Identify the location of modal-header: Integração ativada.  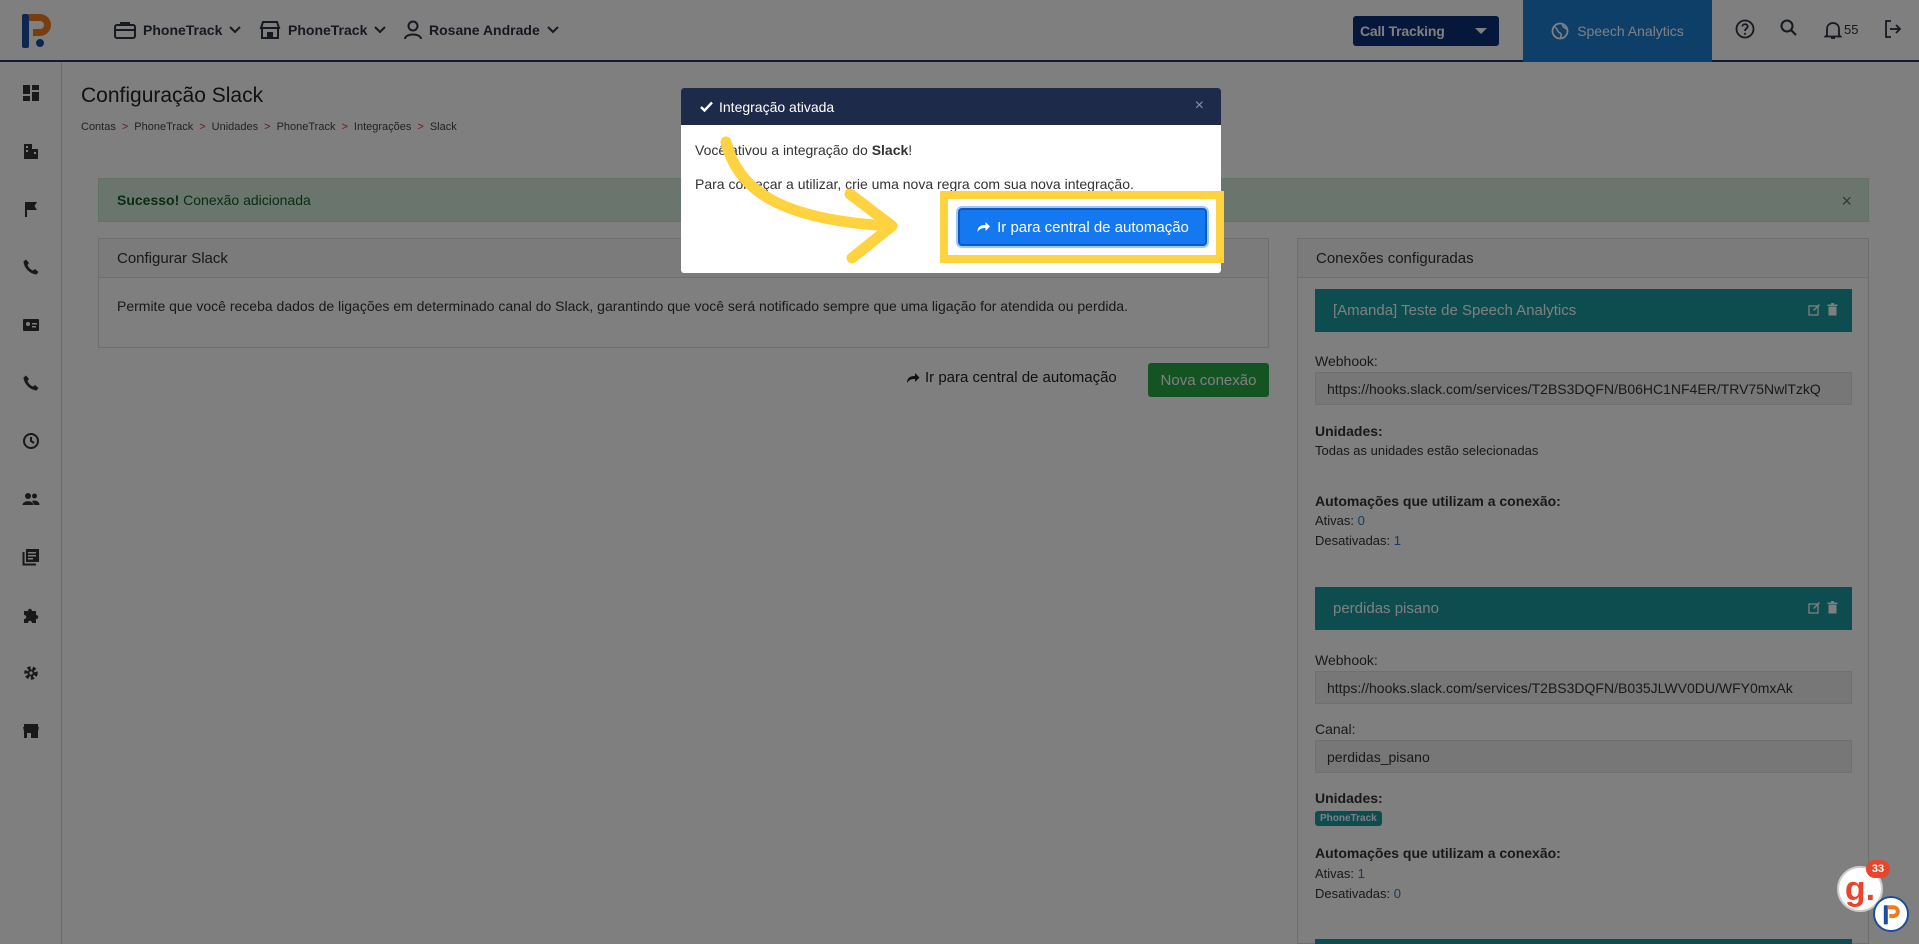
(951, 106).